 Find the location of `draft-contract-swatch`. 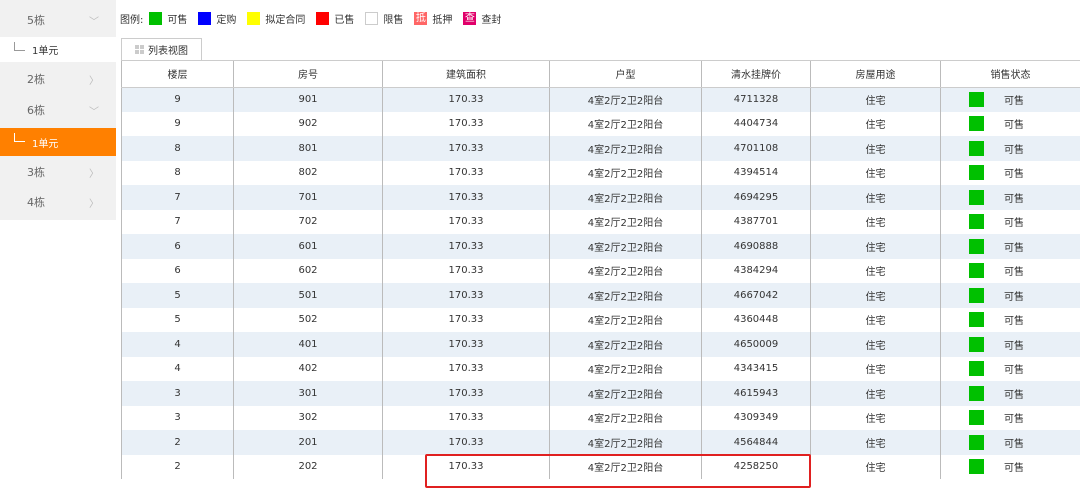

draft-contract-swatch is located at coordinates (254, 18).